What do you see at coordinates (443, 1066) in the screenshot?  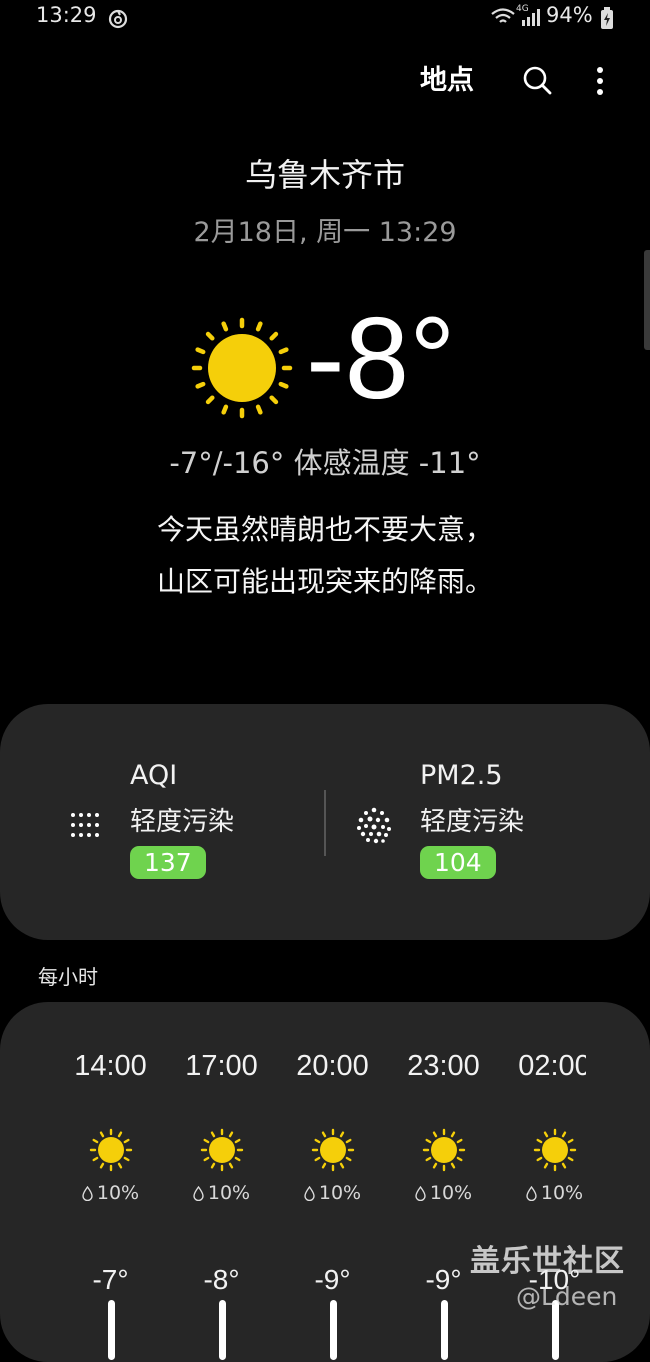 I see `hourly-time: 23:00` at bounding box center [443, 1066].